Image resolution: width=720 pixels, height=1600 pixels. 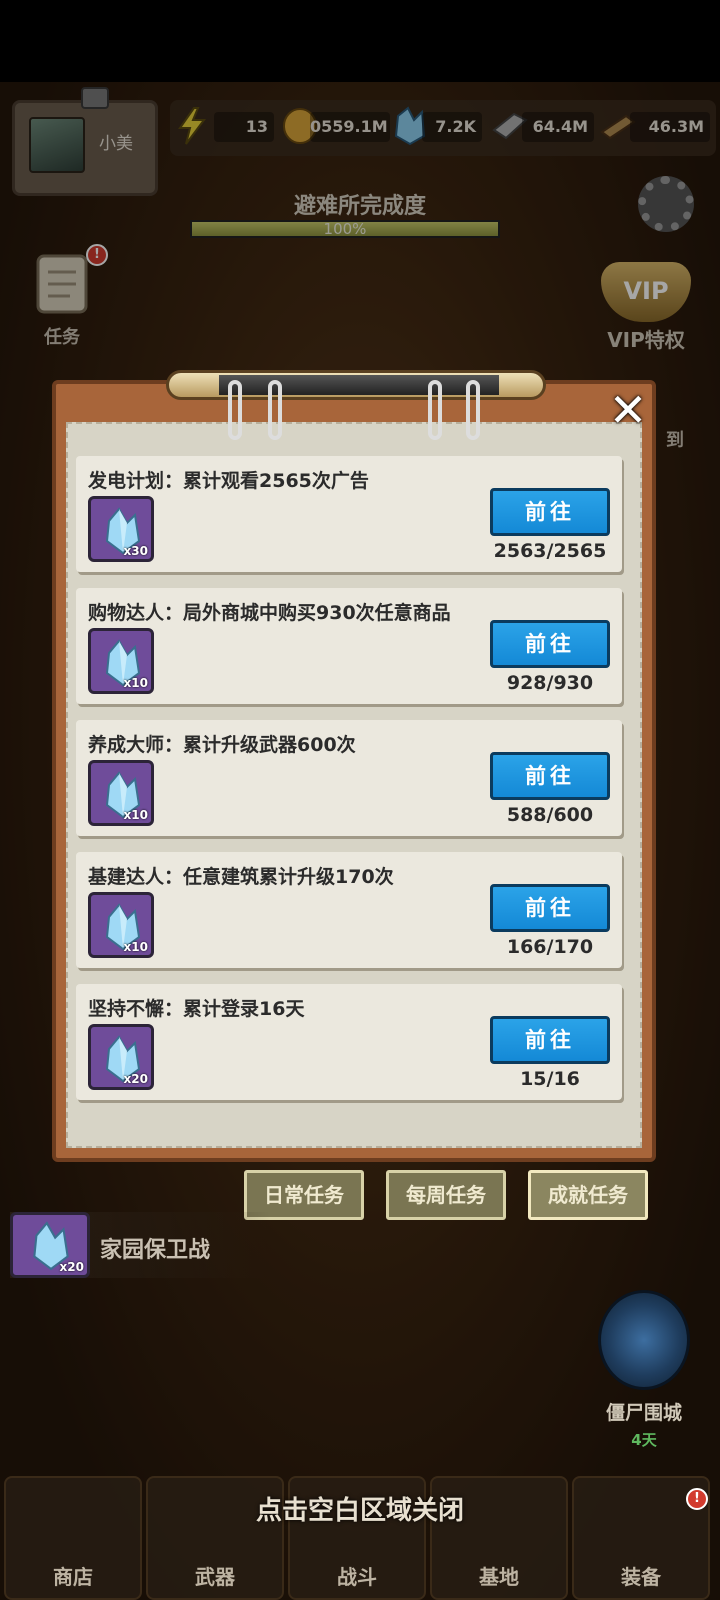 I want to click on close-hint: 点击空白区域关闭, so click(x=360, y=1508).